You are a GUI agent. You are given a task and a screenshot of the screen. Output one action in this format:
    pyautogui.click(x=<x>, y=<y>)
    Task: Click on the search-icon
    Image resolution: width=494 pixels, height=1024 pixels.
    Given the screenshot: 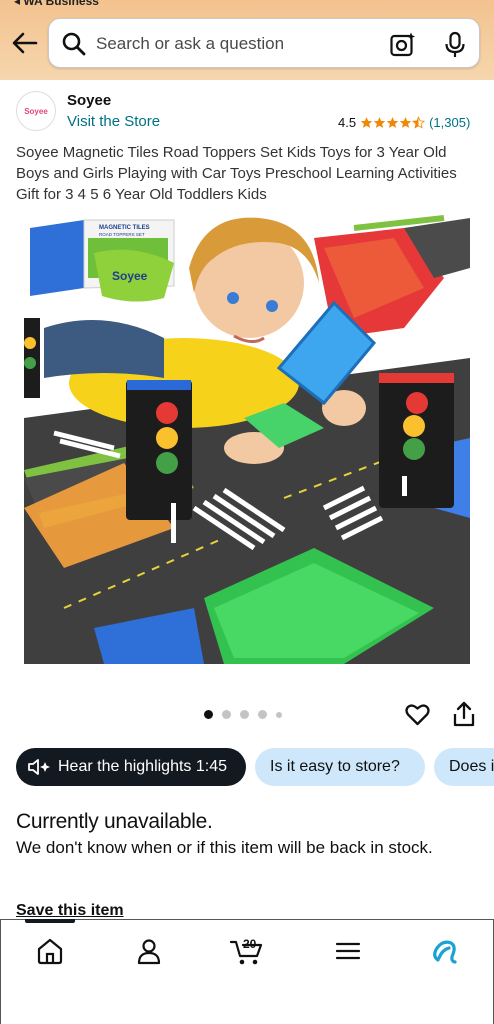 What is the action you would take?
    pyautogui.click(x=74, y=44)
    